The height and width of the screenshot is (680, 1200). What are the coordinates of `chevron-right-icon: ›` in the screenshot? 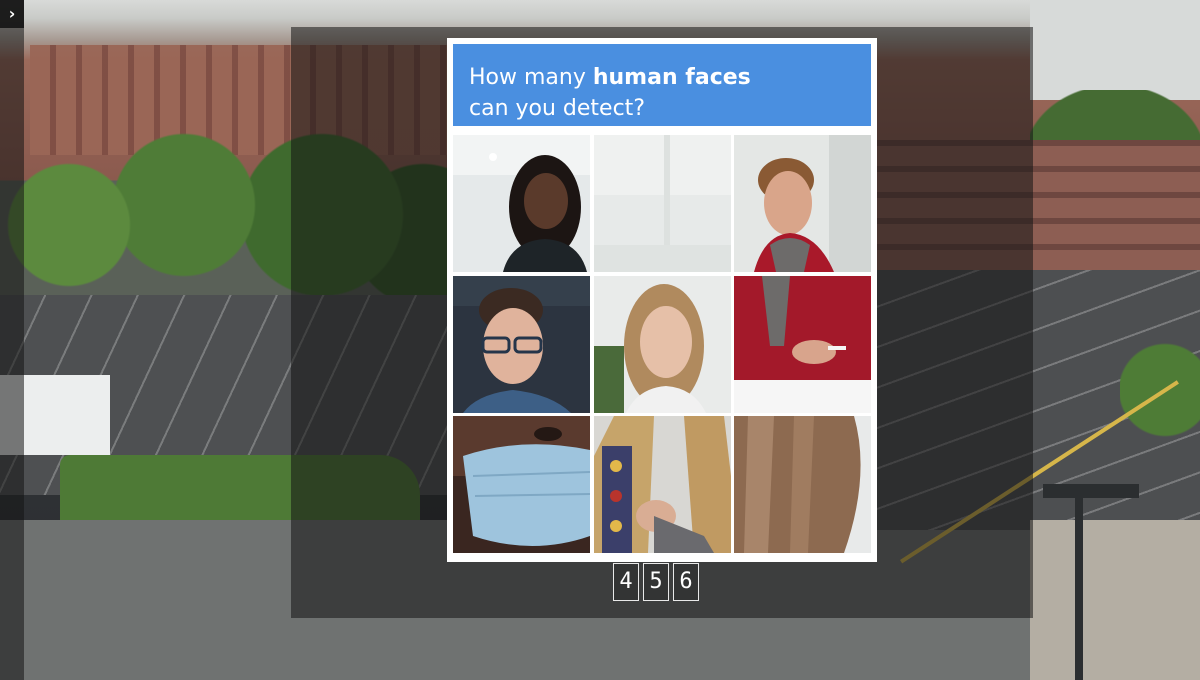 It's located at (12, 13).